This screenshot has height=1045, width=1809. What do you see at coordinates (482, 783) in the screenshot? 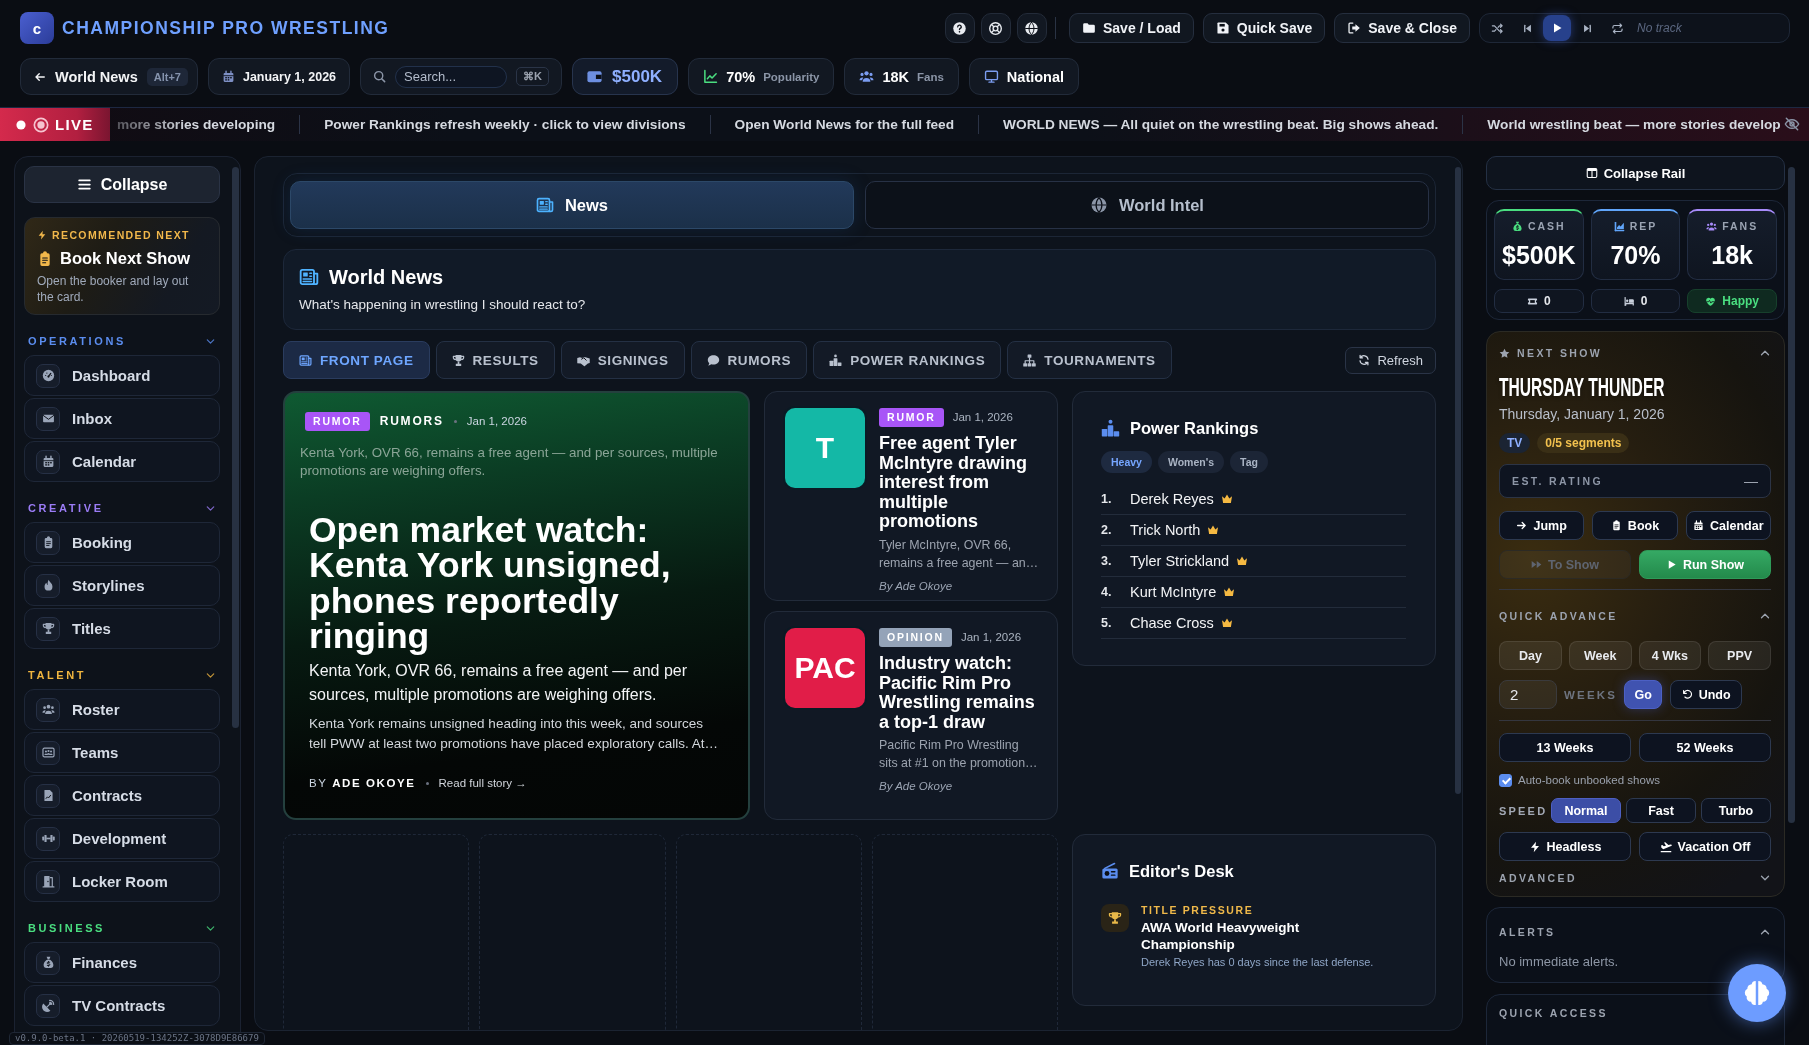
I see `read-more-link: Read full story →` at bounding box center [482, 783].